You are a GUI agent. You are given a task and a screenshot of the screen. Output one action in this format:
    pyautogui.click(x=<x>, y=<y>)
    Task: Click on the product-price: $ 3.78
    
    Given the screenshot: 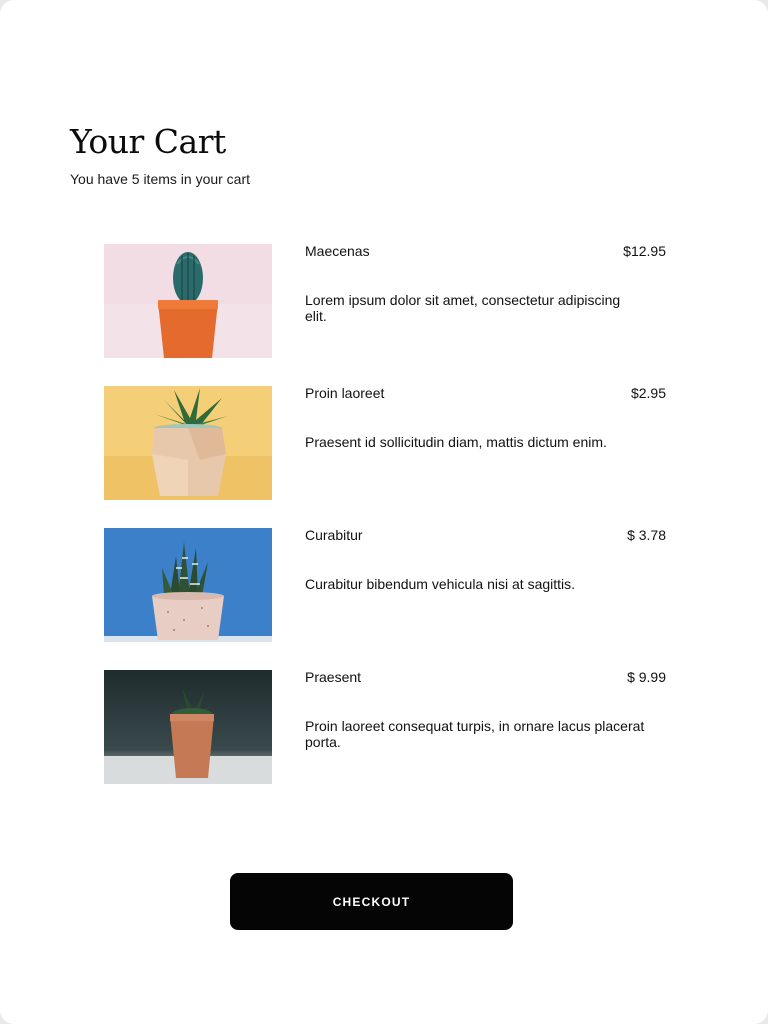 What is the action you would take?
    pyautogui.click(x=646, y=535)
    